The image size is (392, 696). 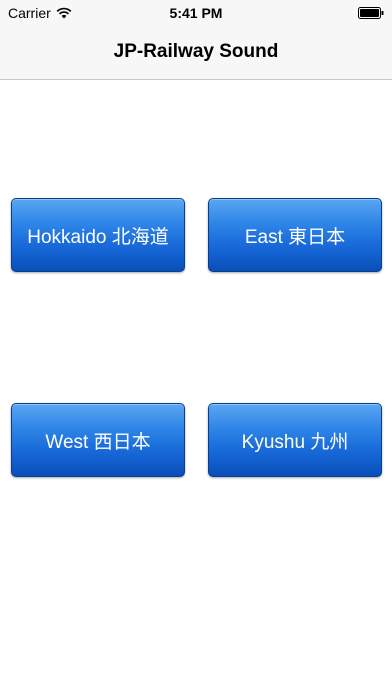 I want to click on kyushu-button: Kyushu 九州, so click(x=295, y=440).